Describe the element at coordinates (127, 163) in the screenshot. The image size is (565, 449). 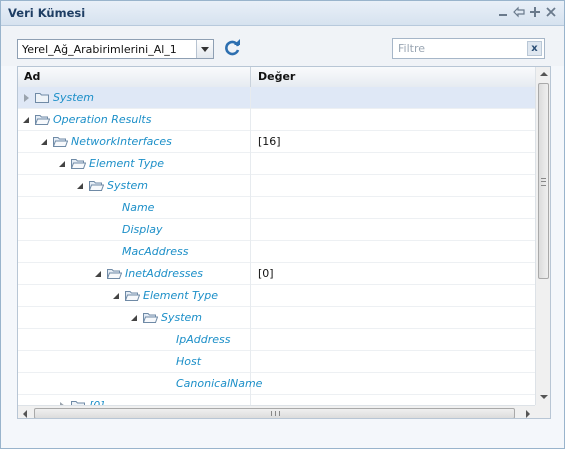
I see `tree-node-label: Element Type` at that location.